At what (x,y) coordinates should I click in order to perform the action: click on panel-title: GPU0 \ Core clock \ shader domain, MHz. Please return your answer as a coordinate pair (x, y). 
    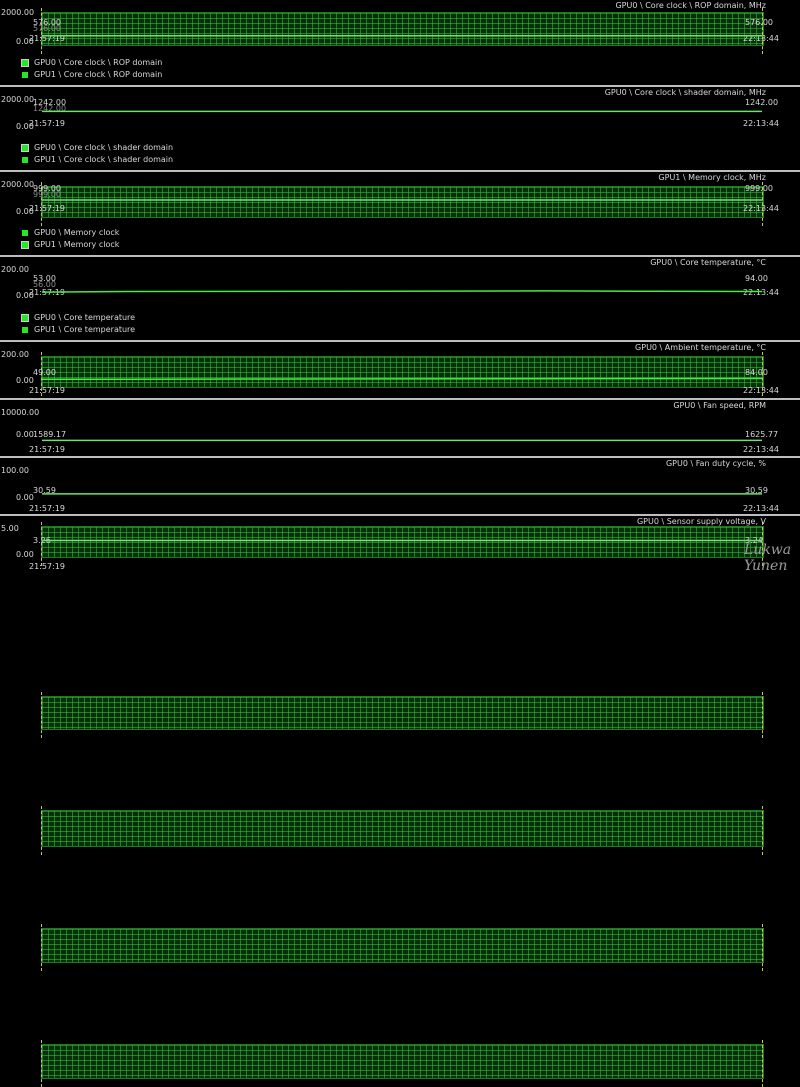
    Looking at the image, I should click on (685, 92).